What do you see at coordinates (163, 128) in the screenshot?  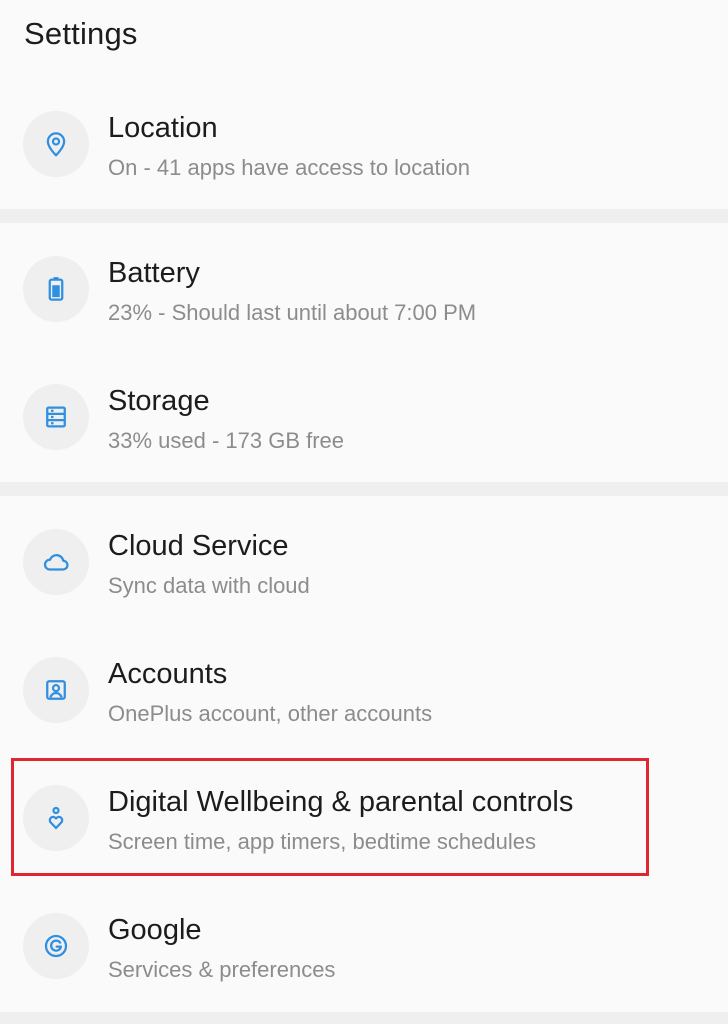 I see `settings-item-title: Location` at bounding box center [163, 128].